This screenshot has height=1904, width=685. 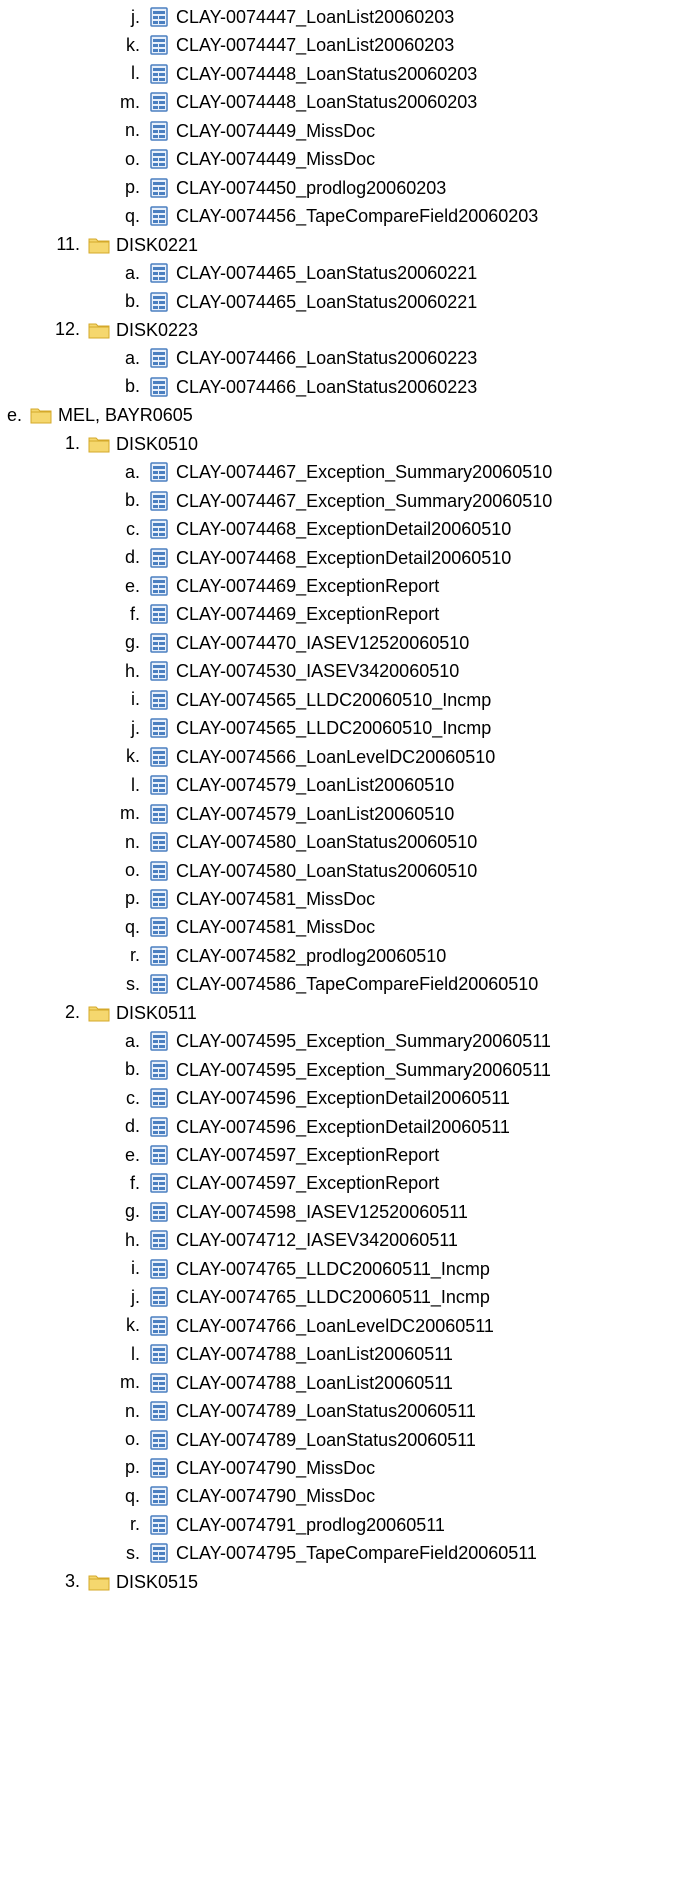 I want to click on file-row: r. CLAY-0074582_prodlog20060510, so click(x=263, y=956).